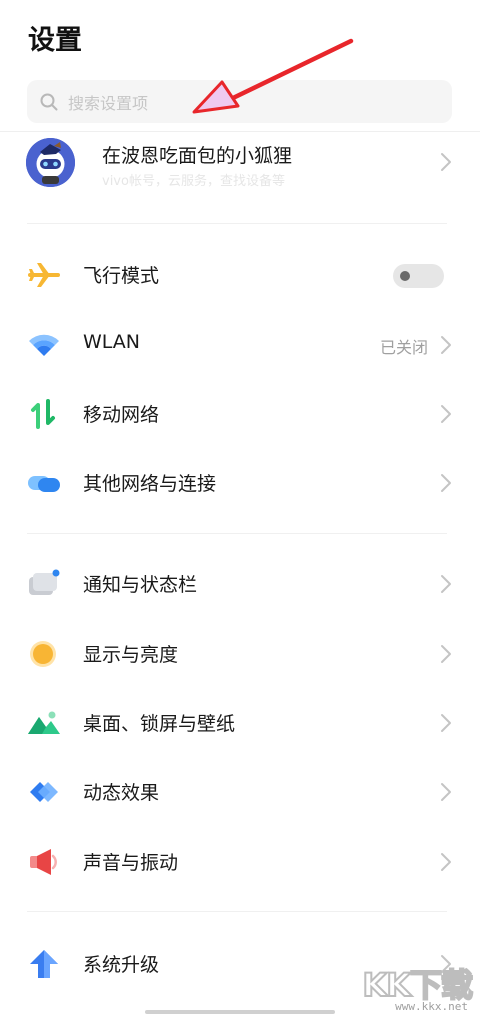  Describe the element at coordinates (121, 415) in the screenshot. I see `mobile-network-label: 移动网络` at that location.